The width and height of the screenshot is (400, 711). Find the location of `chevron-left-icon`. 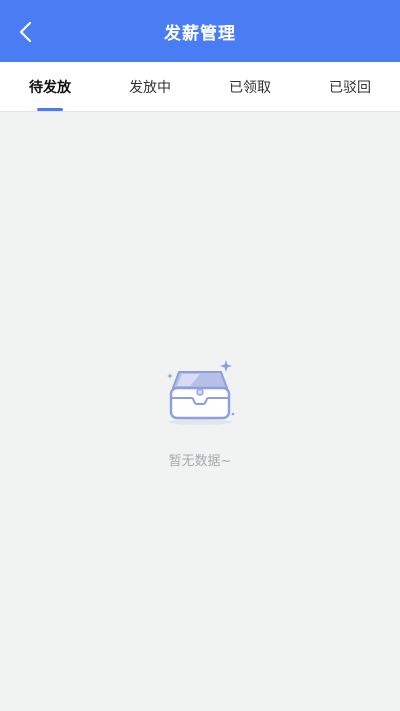

chevron-left-icon is located at coordinates (25, 32).